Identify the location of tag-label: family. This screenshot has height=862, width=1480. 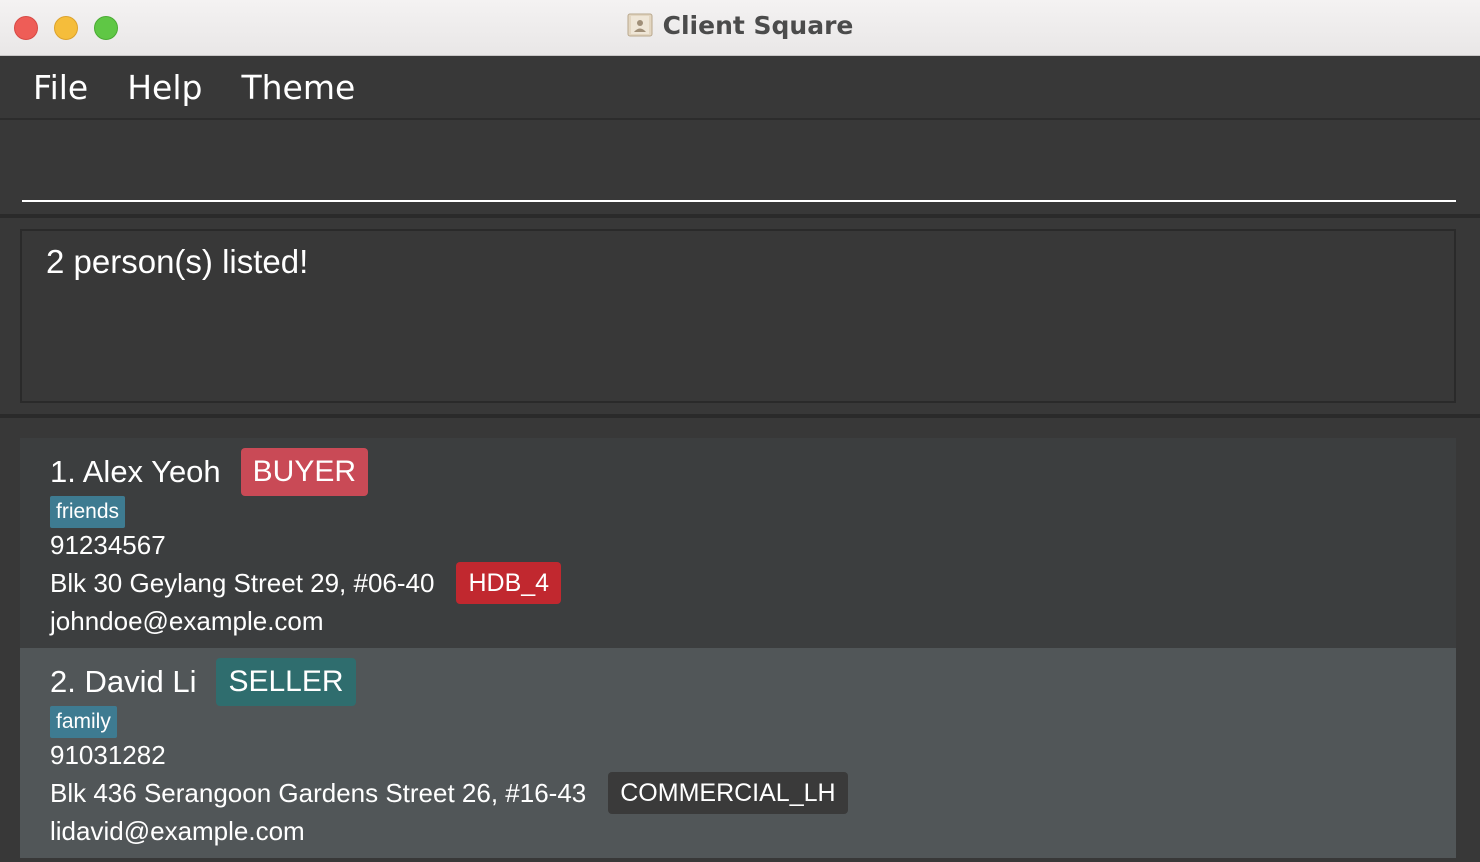
(83, 722).